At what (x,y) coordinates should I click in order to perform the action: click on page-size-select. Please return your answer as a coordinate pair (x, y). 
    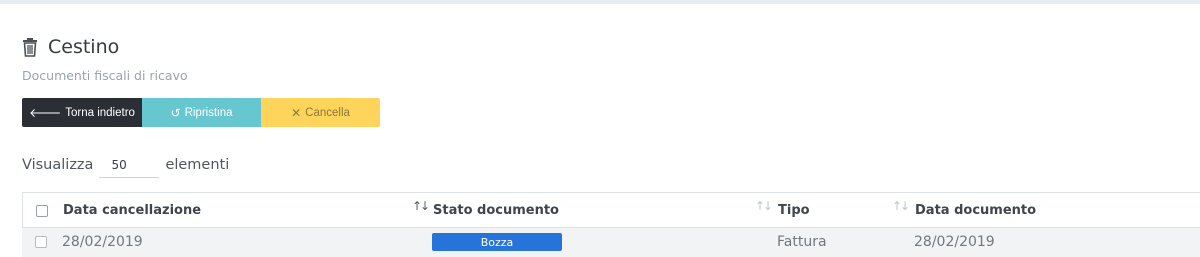
    Looking at the image, I should click on (129, 165).